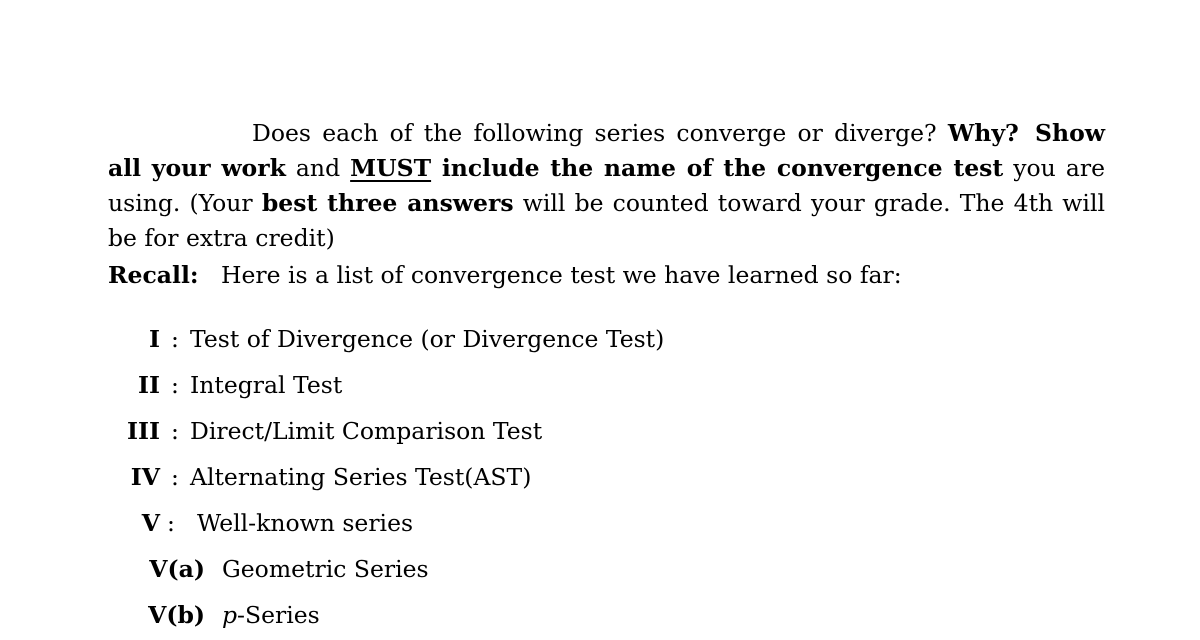  I want to click on list-item-iii: III : Direct/Limit Comparison Test, so click(332, 431).